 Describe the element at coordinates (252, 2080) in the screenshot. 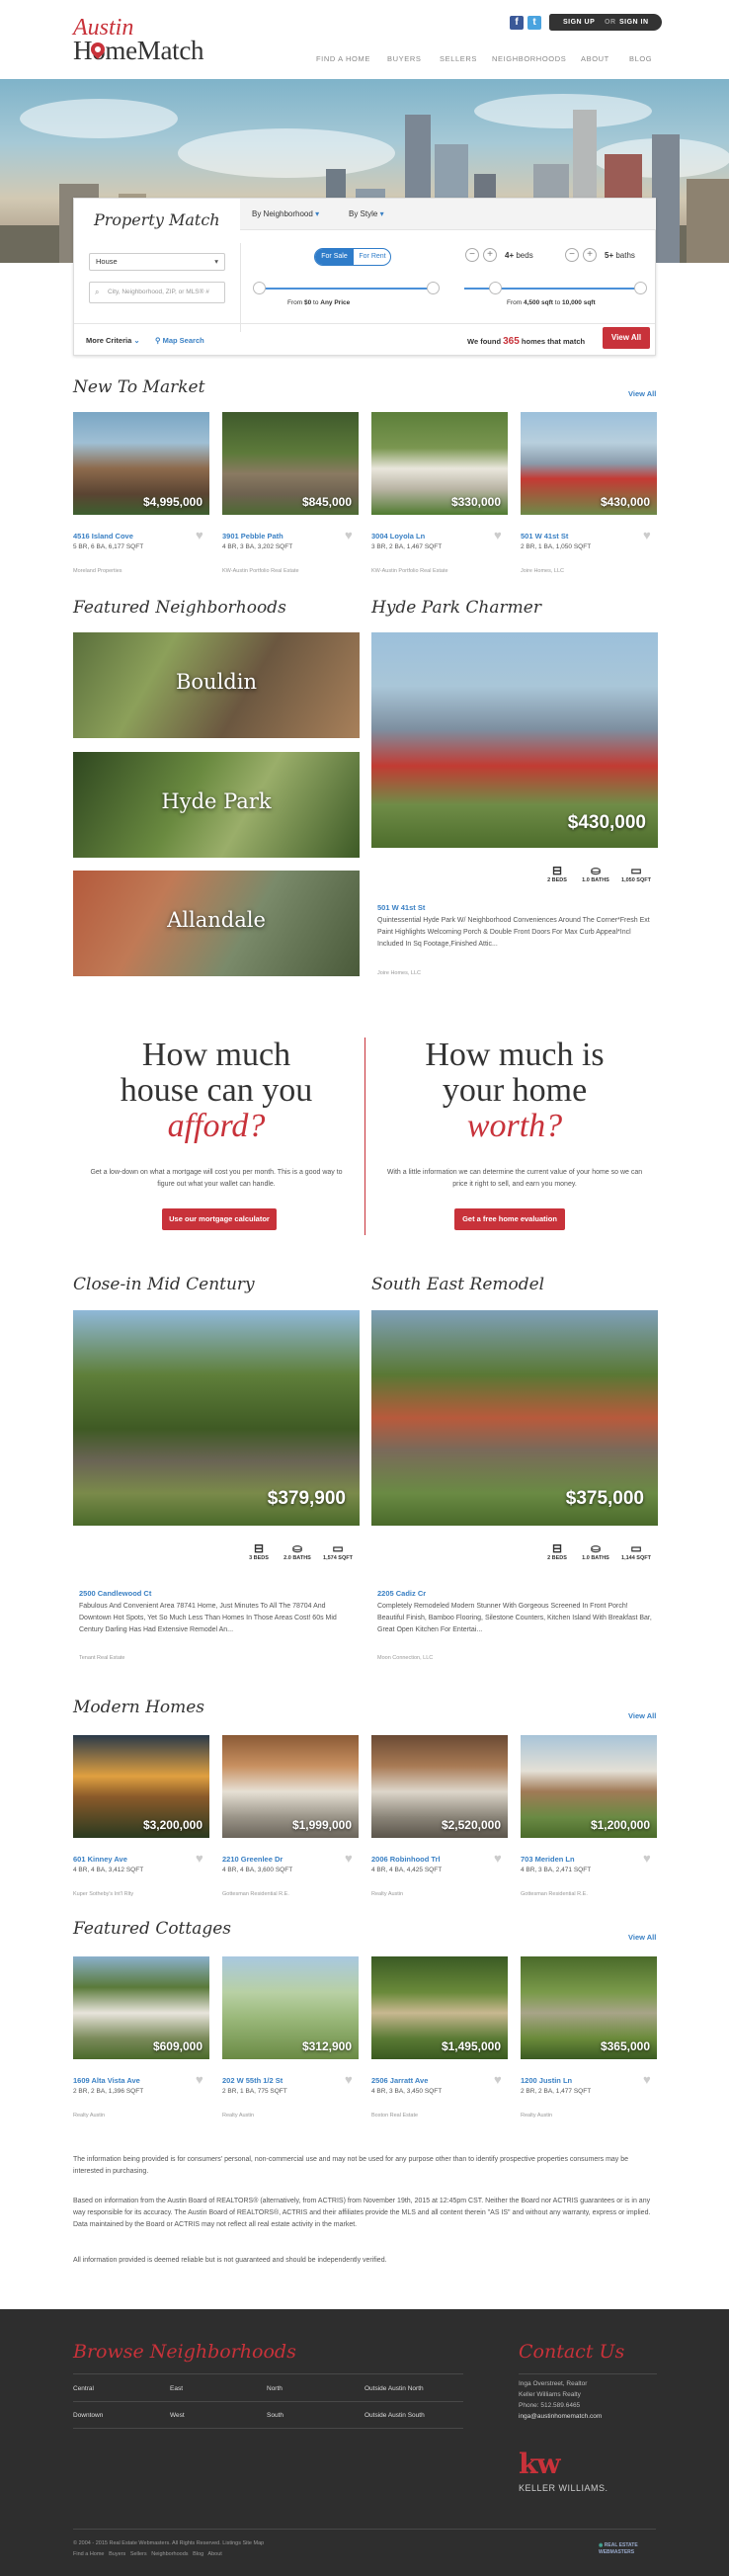

I see `listing-address: 202 W 55th 1/2 St` at that location.